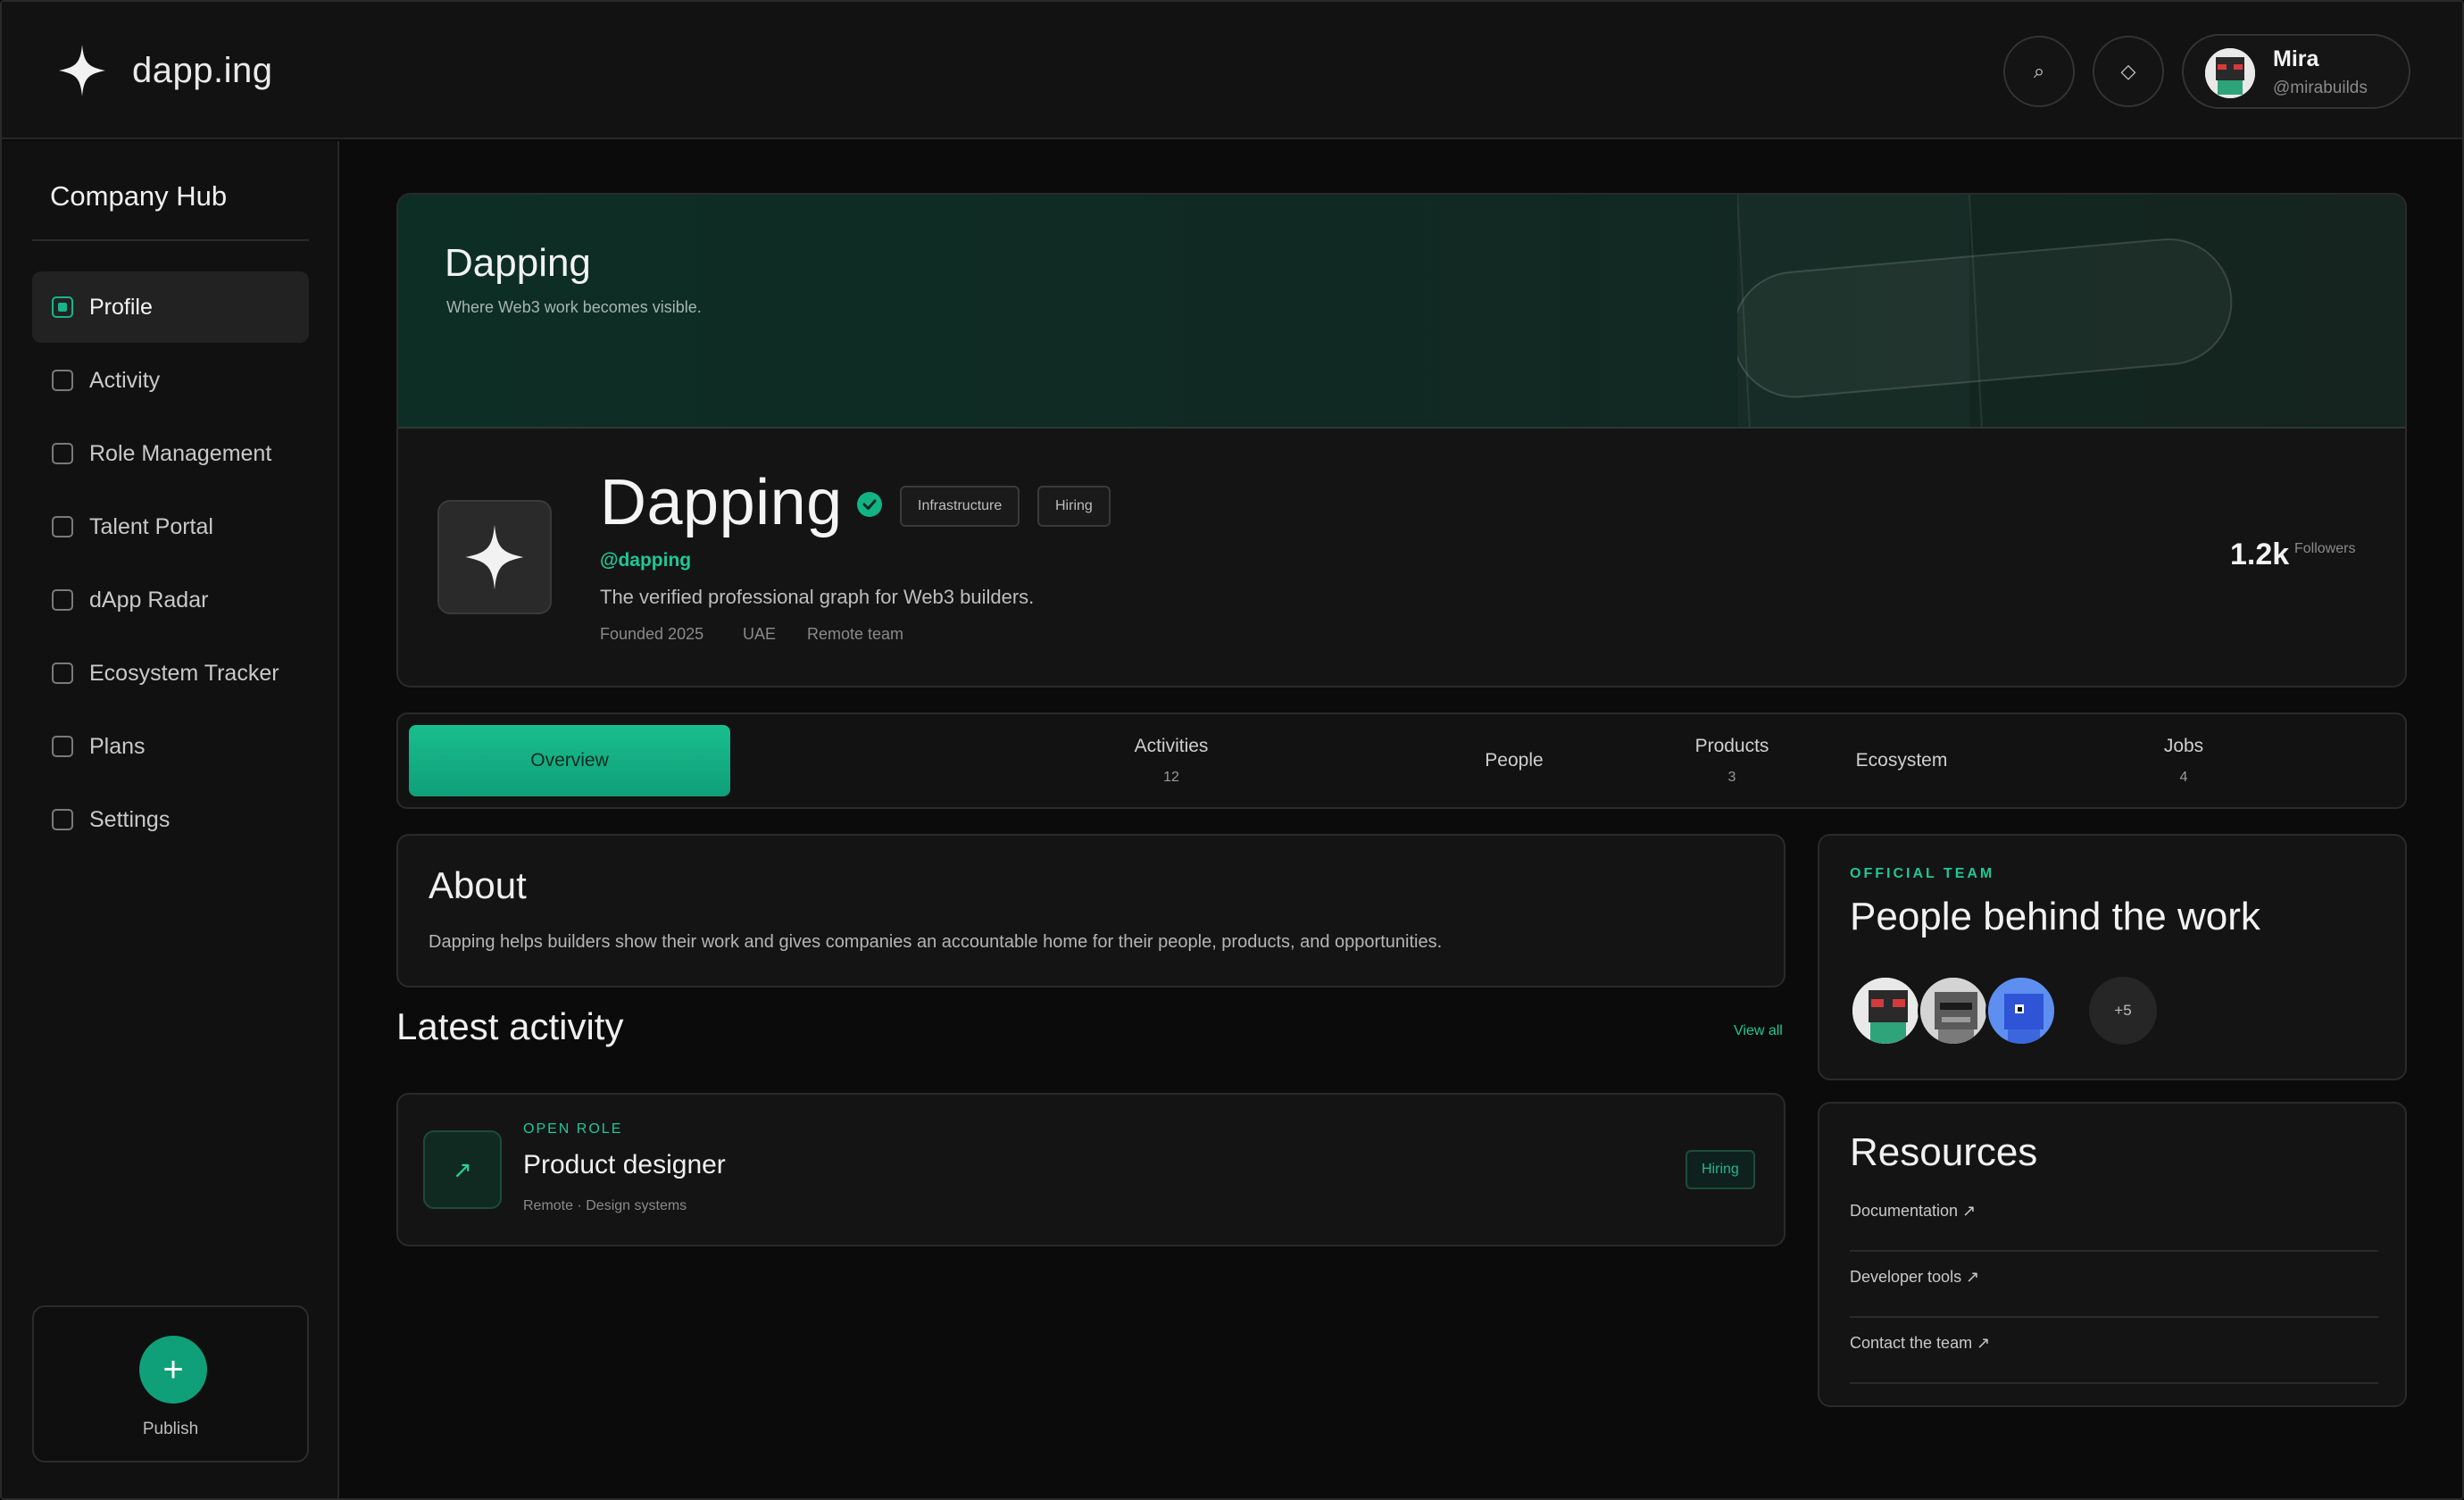 The image size is (2464, 1500). Describe the element at coordinates (2112, 957) in the screenshot. I see `team-card: OFFICIAL TEAM People behind the work +5` at that location.